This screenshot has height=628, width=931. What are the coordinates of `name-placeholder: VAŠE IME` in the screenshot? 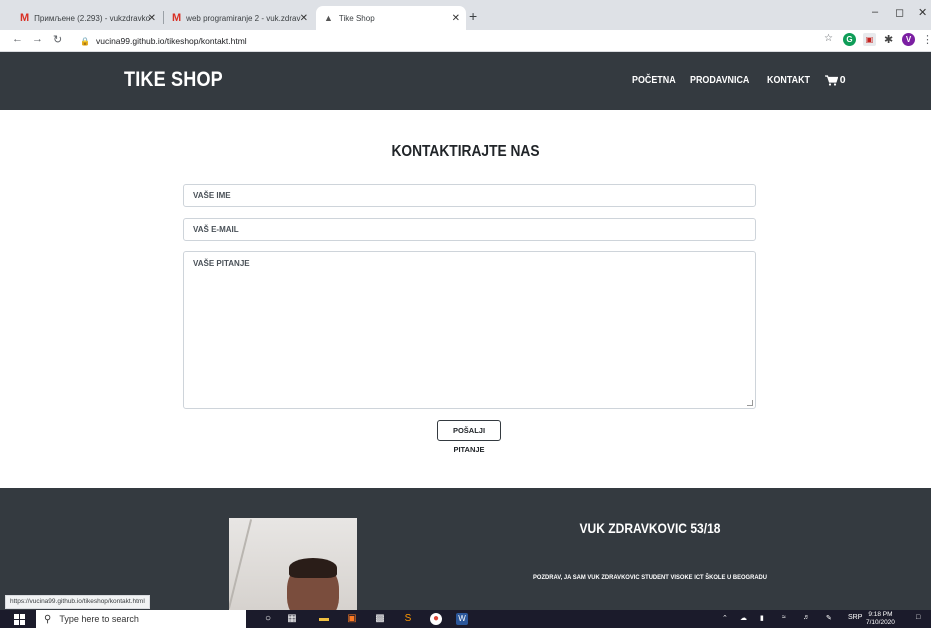 It's located at (212, 195).